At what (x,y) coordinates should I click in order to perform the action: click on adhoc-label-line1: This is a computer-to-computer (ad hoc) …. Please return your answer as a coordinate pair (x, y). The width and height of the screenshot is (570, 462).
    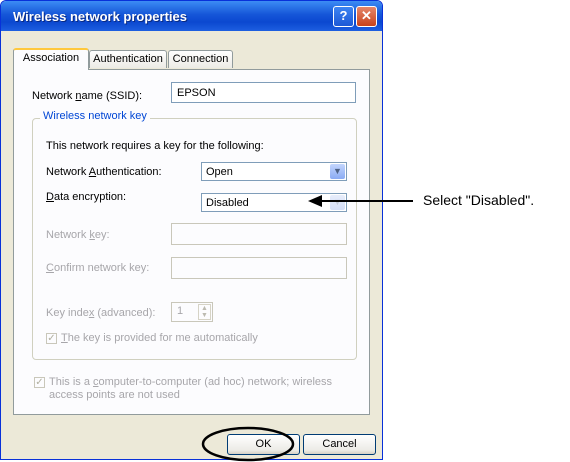
    Looking at the image, I should click on (191, 382).